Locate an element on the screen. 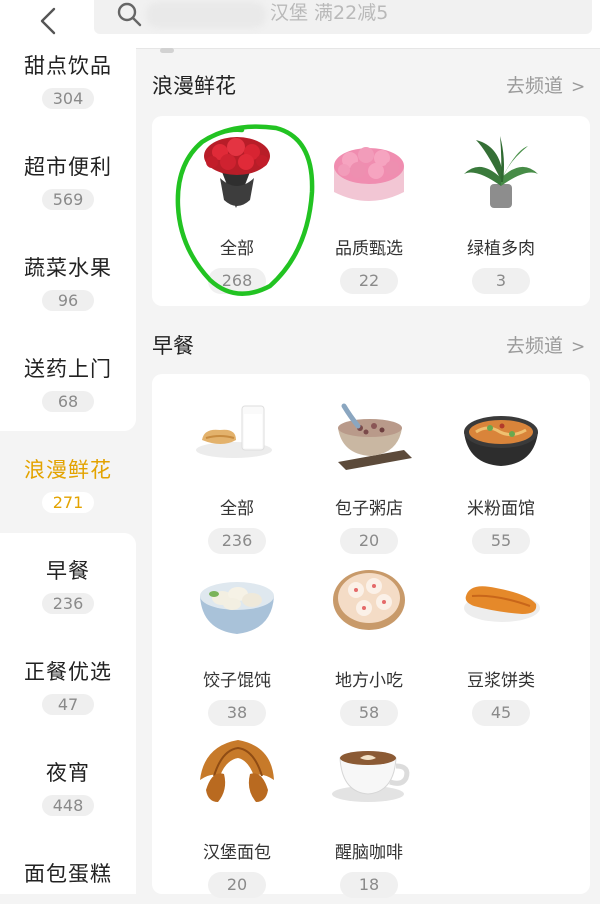 This screenshot has width=600, height=904. scroll-indicator is located at coordinates (167, 50).